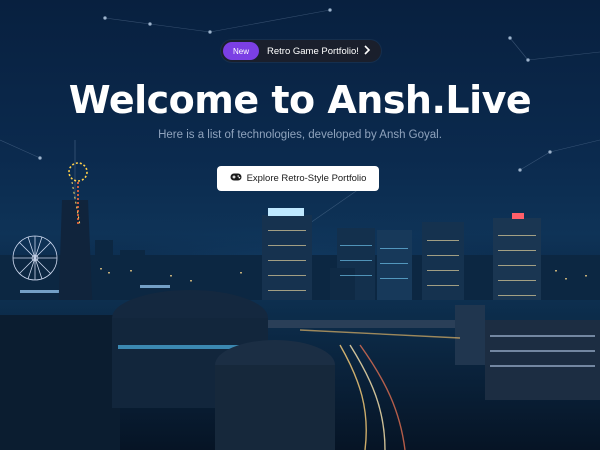 This screenshot has height=450, width=600. What do you see at coordinates (306, 178) in the screenshot?
I see `explore-portfolio-label: Explore Retro-Style Portfolio` at bounding box center [306, 178].